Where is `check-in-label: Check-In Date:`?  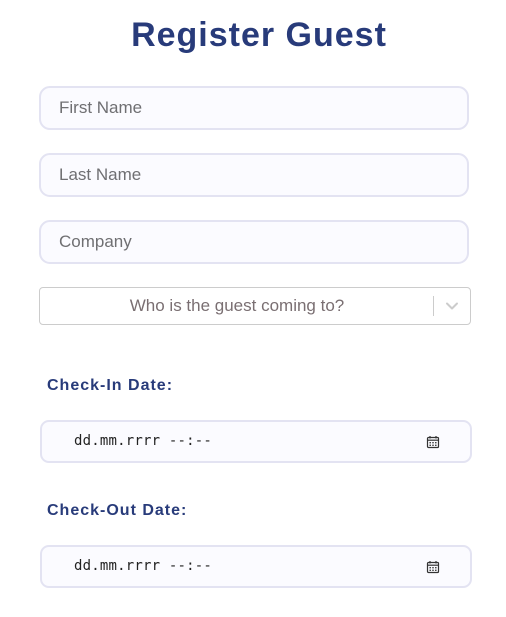
check-in-label: Check-In Date: is located at coordinates (110, 385).